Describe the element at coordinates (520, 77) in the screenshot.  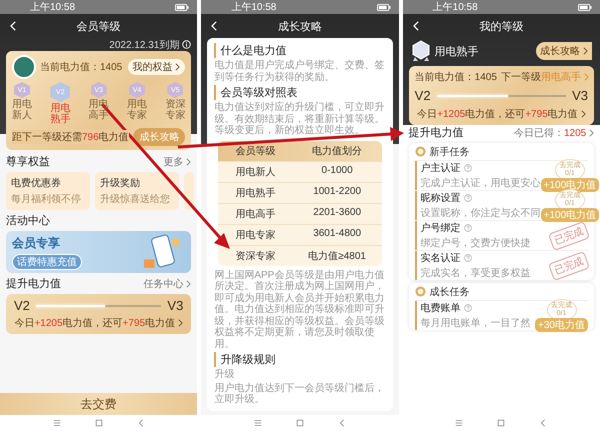
I see `next-level-label: 下一等级` at that location.